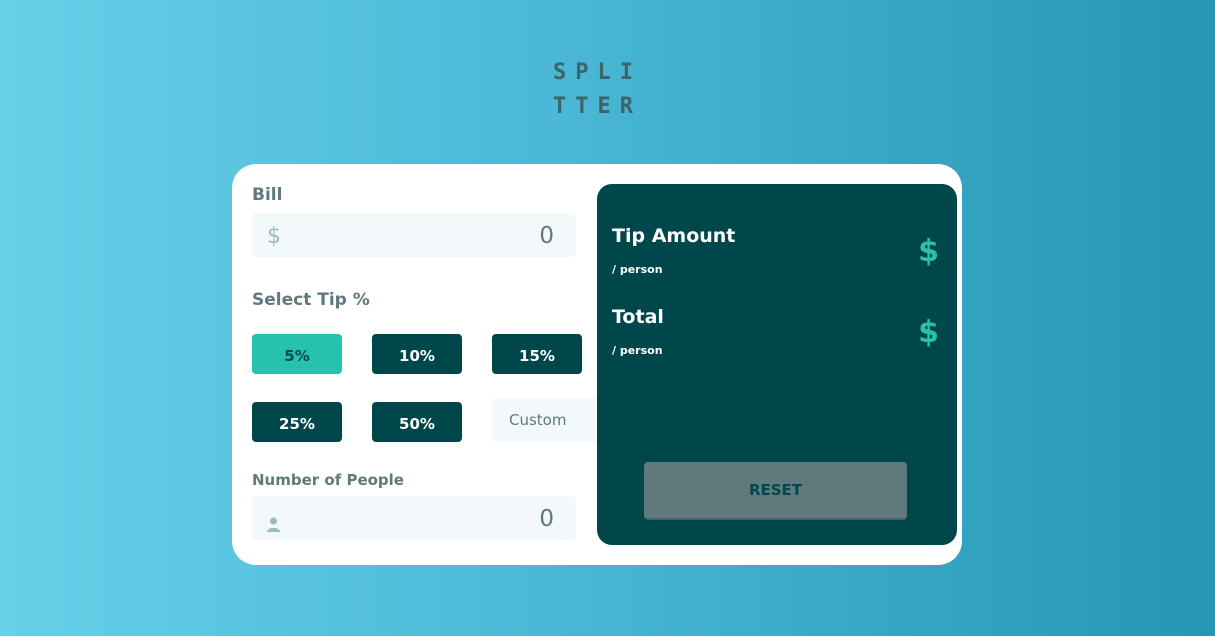  I want to click on tip-5-button: 5%, so click(297, 354).